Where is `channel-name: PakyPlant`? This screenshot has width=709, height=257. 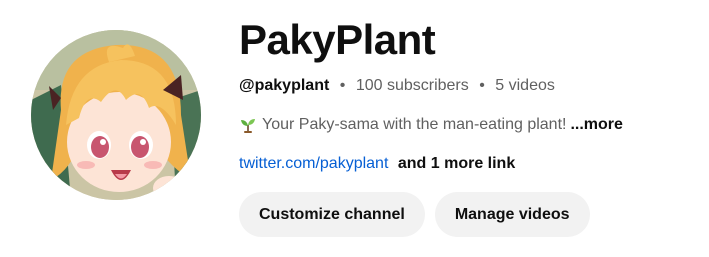
channel-name: PakyPlant is located at coordinates (337, 39).